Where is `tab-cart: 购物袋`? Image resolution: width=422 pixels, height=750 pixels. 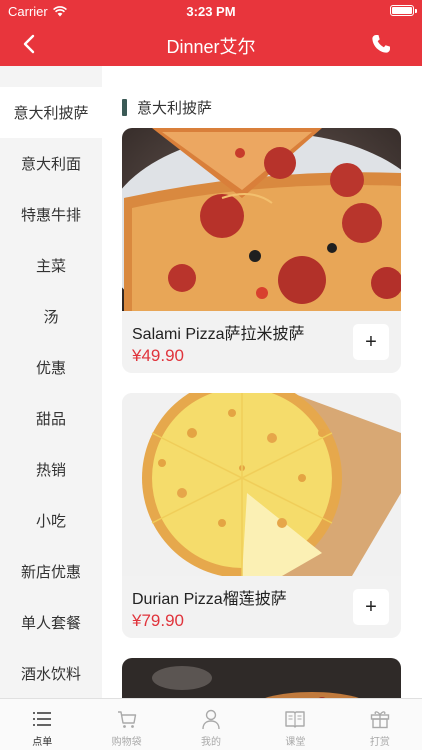
tab-cart: 购物袋 is located at coordinates (126, 724).